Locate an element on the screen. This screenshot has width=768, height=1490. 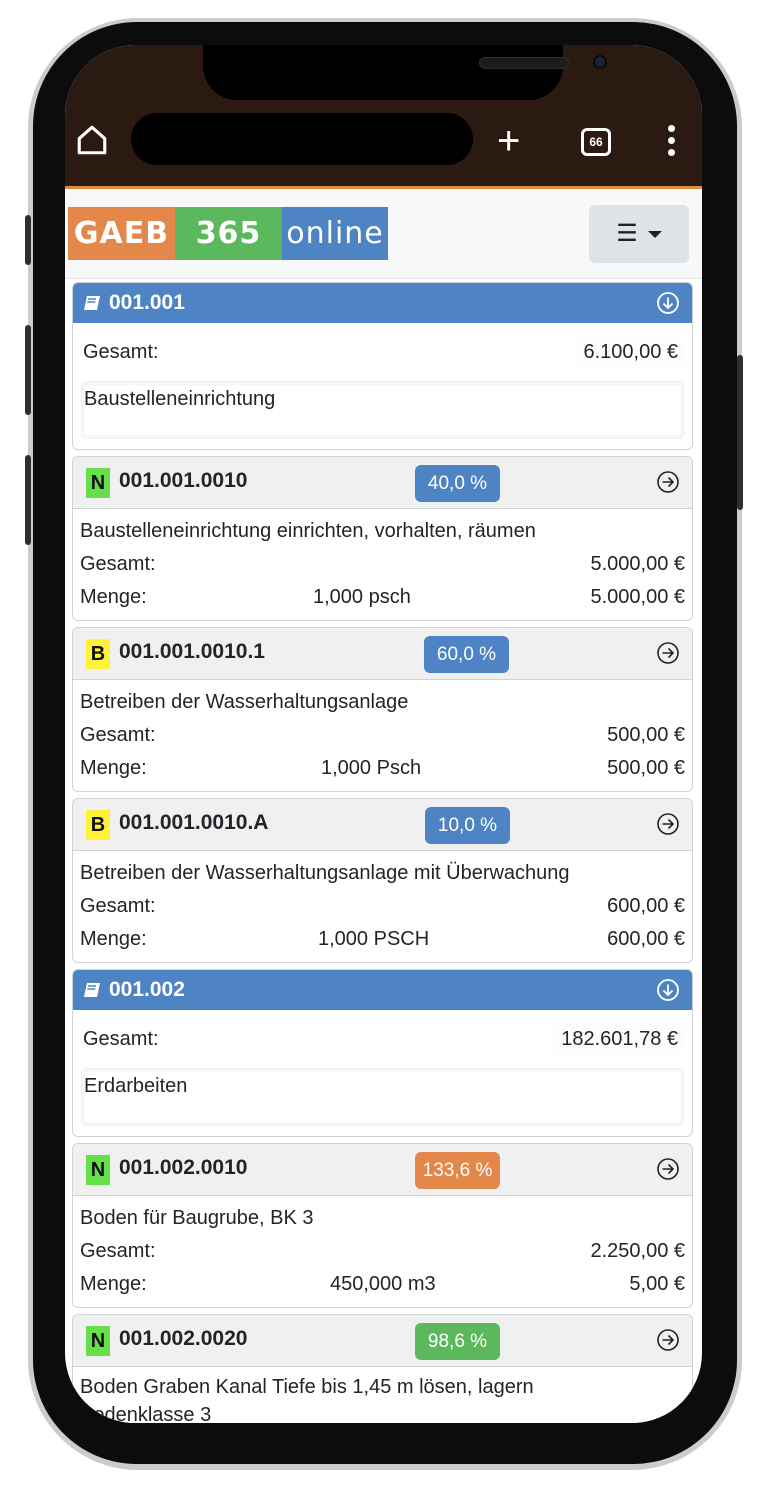
total-row: Gesamt: 2.250,00 € is located at coordinates (382, 1251).